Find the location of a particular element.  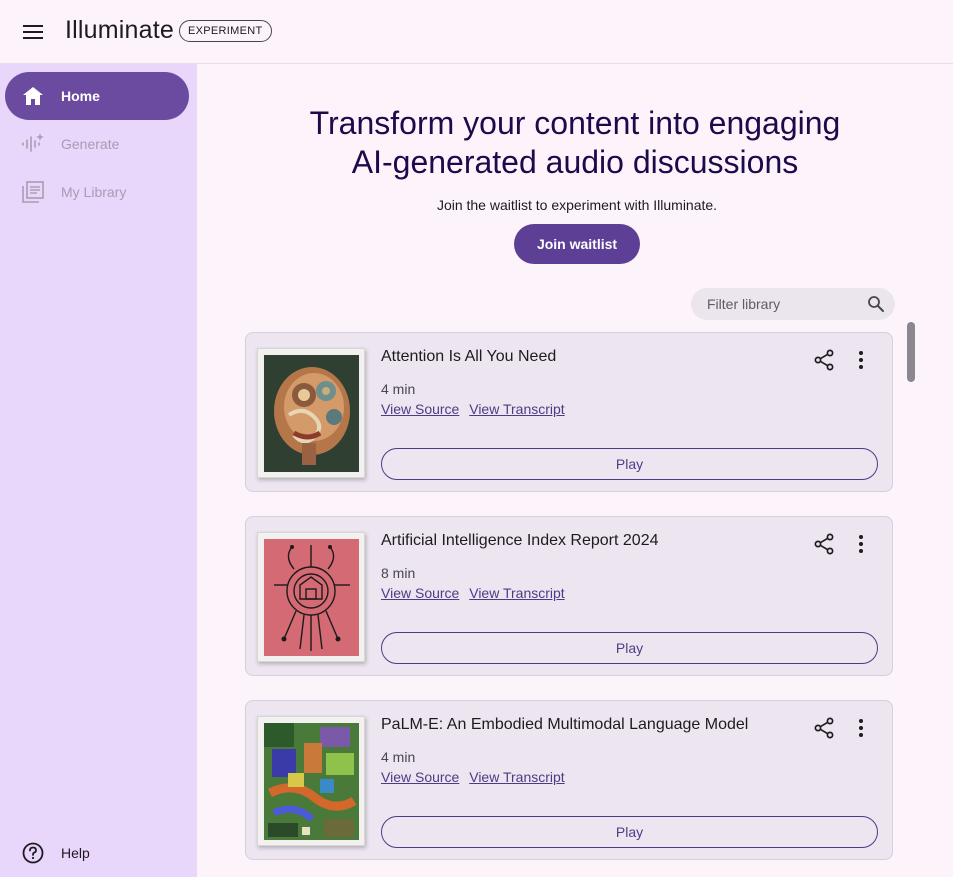

filter-library-field is located at coordinates (793, 304).